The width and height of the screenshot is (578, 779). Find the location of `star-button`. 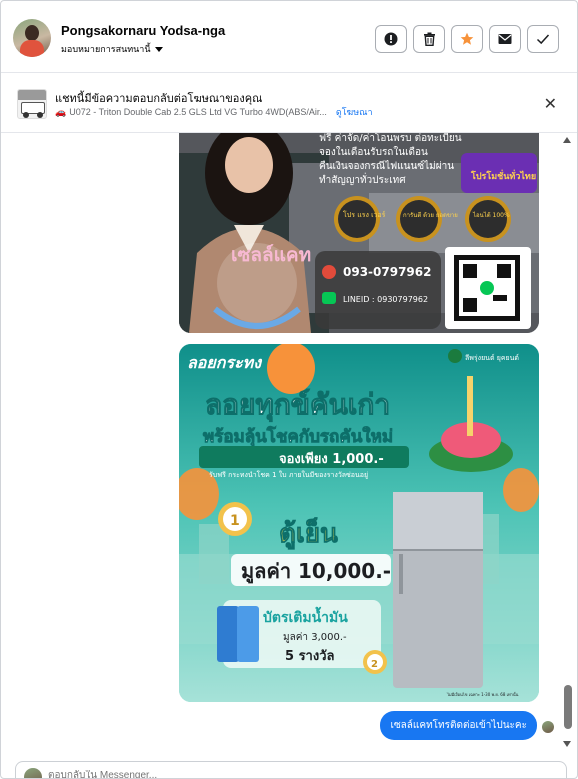

star-button is located at coordinates (467, 39).